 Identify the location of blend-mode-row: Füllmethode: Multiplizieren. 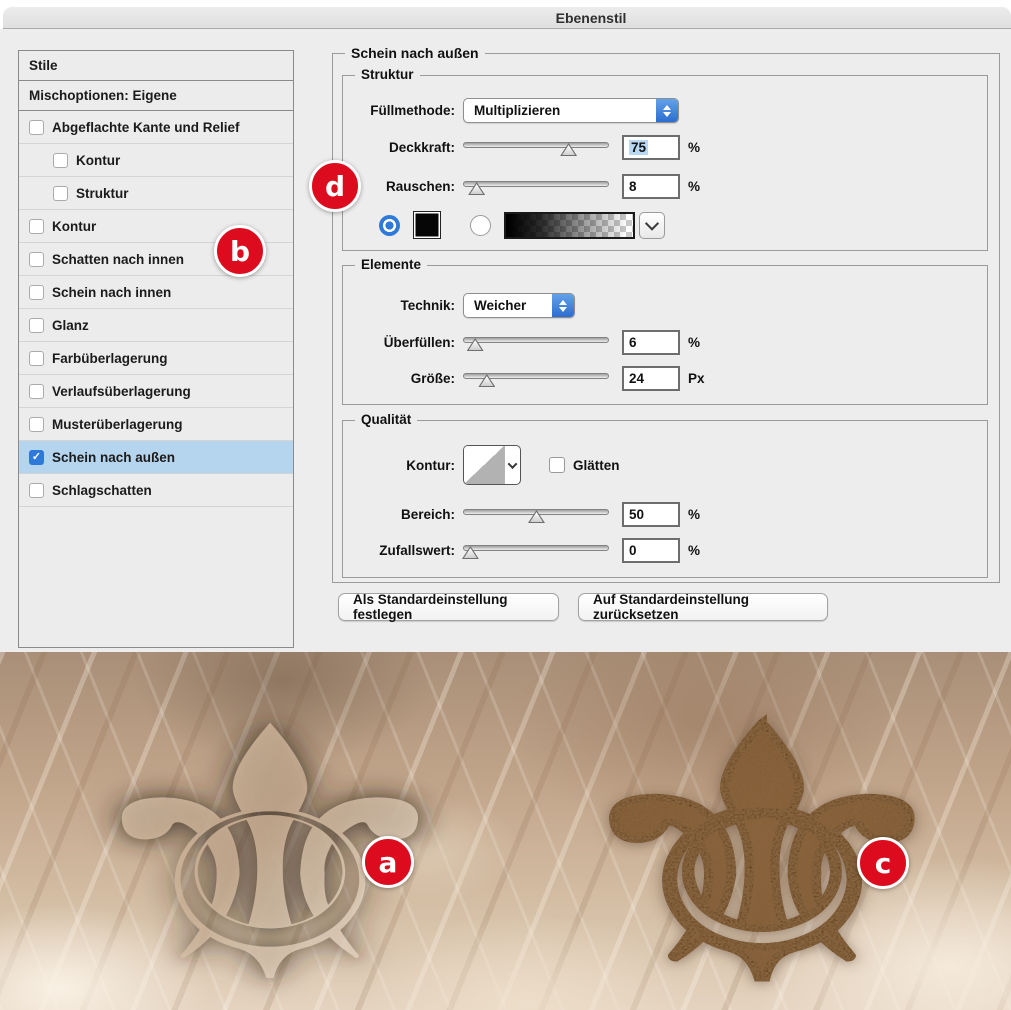
(665, 110).